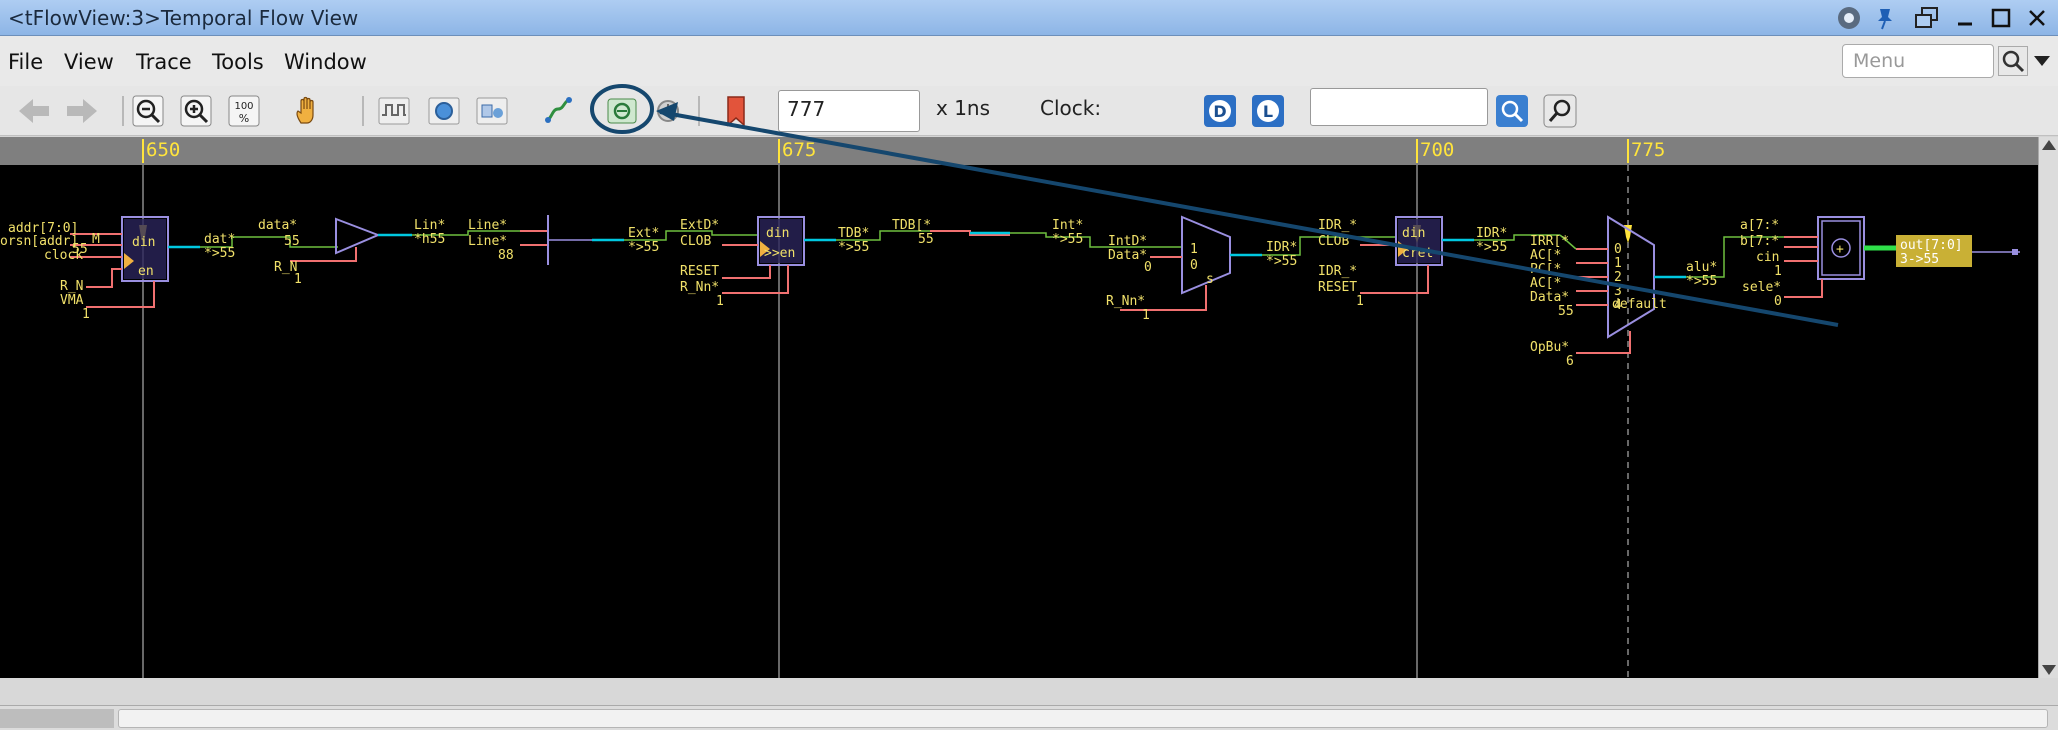  Describe the element at coordinates (1029, 691) in the screenshot. I see `status-strip` at that location.